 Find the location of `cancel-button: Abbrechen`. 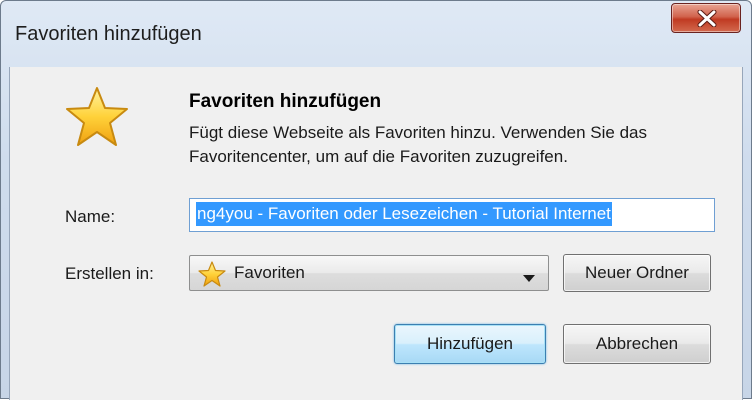

cancel-button: Abbrechen is located at coordinates (637, 344).